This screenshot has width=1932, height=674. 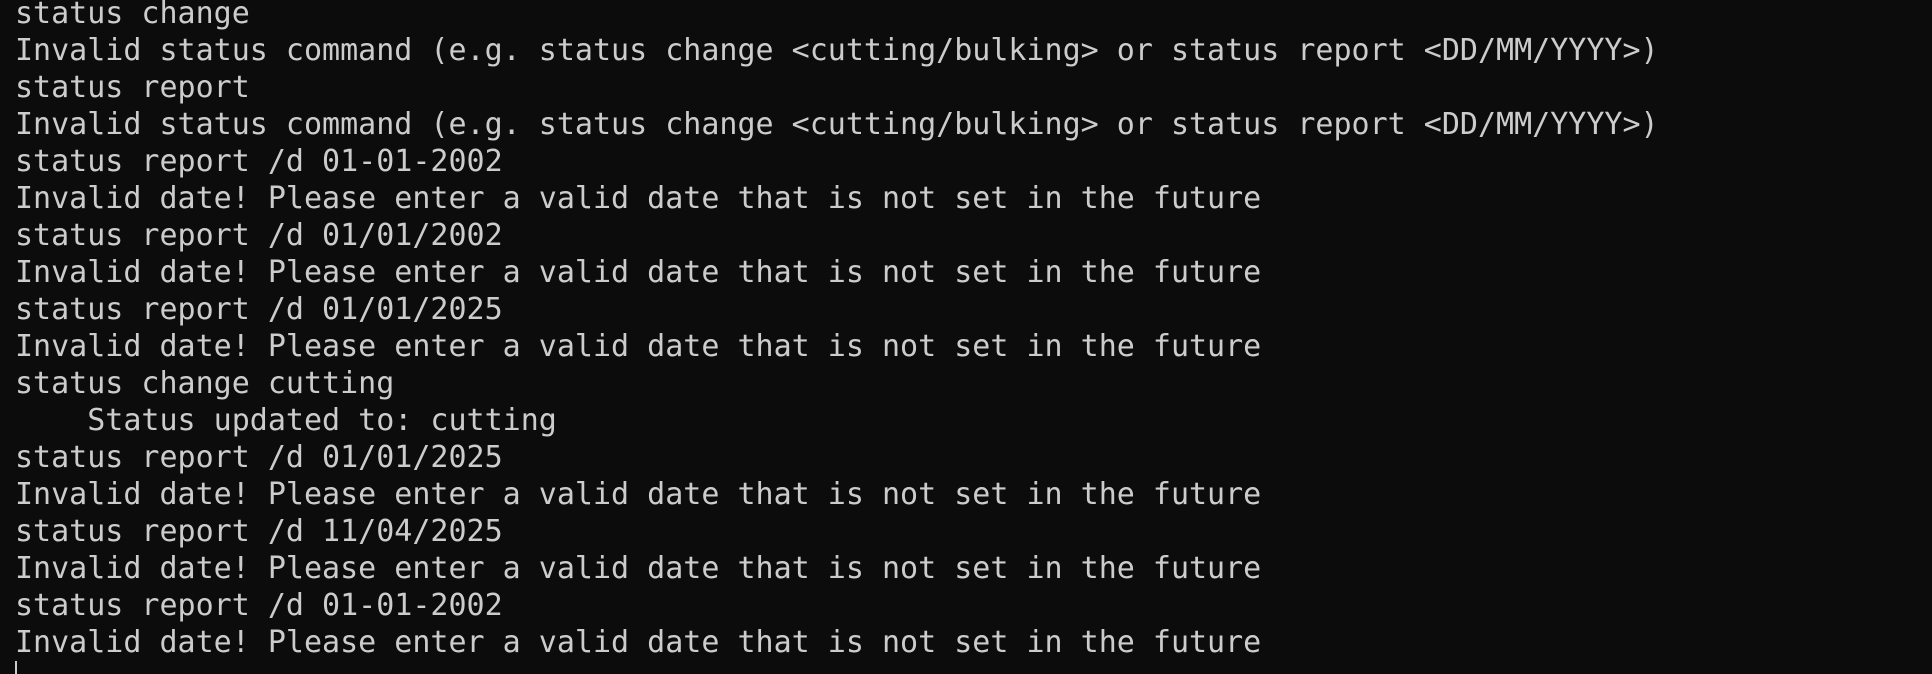 I want to click on terminal-line: status change cutting, so click(x=205, y=383).